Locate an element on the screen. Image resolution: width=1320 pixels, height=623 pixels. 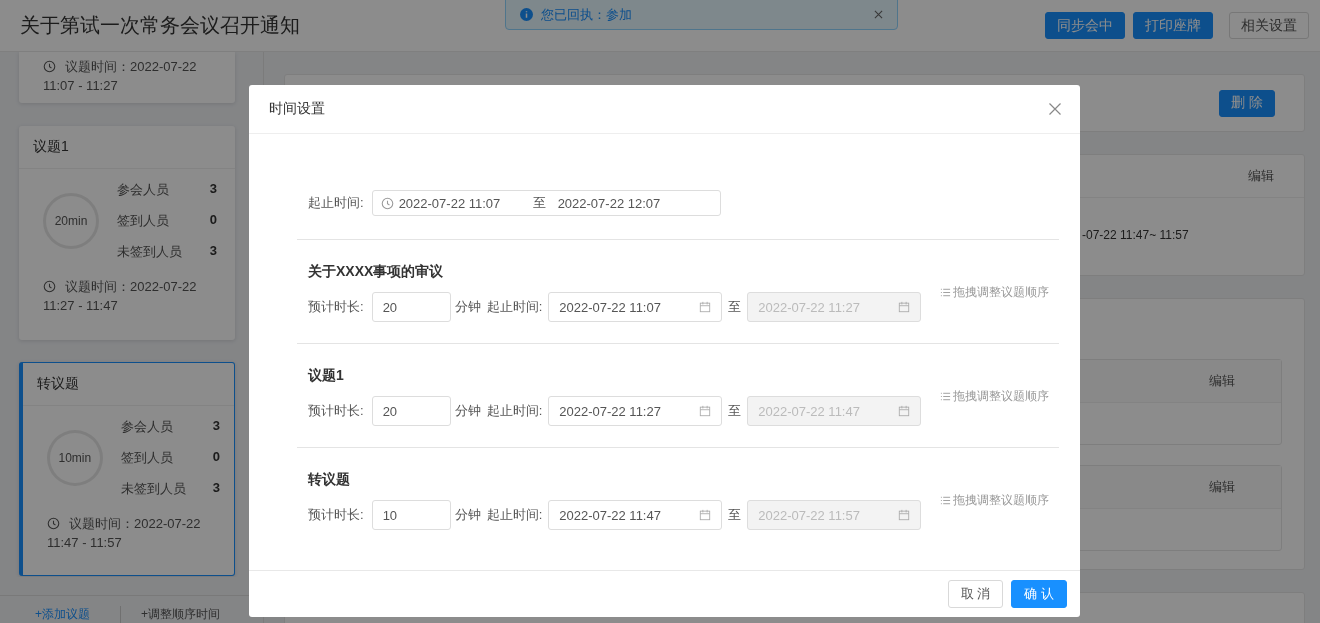
dialog-title: 时间设置 is located at coordinates (297, 109).